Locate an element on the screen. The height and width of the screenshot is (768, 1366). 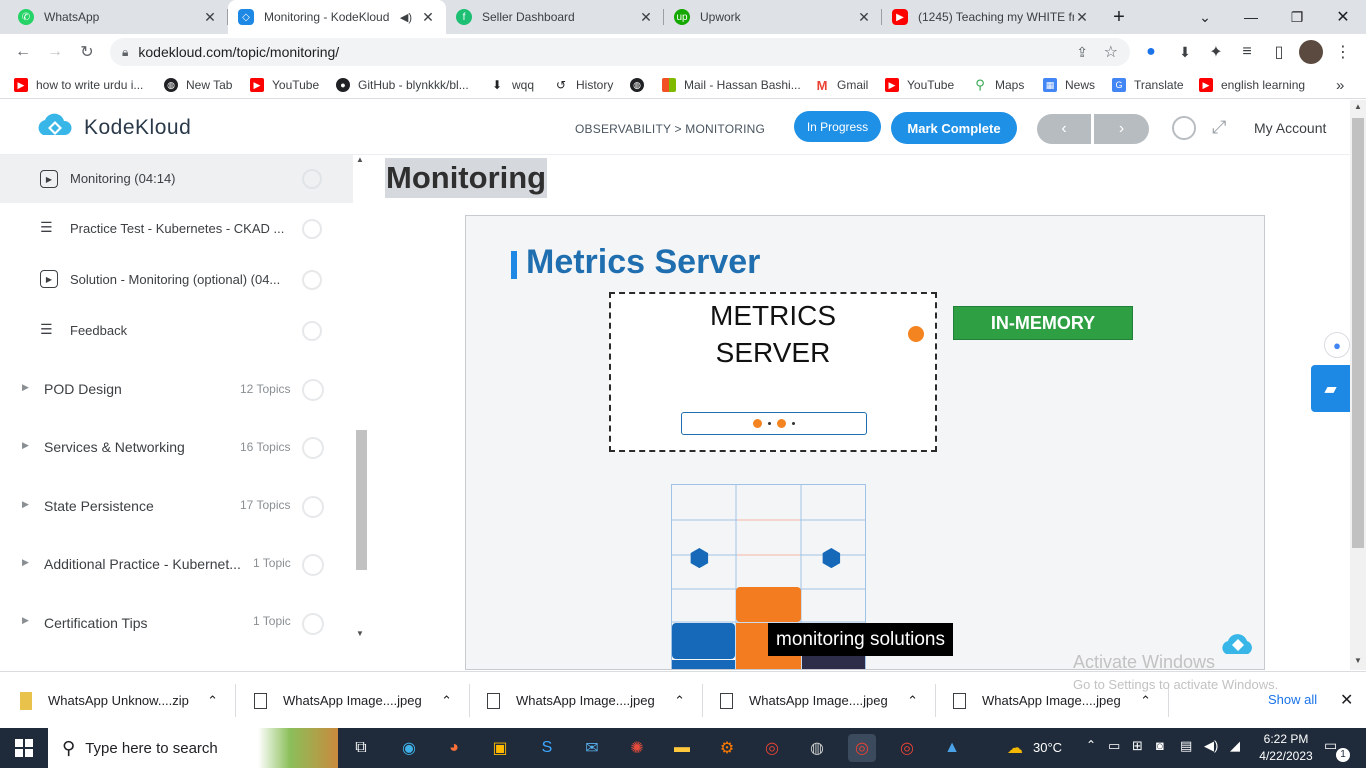
windows-start-icon is located at coordinates (24, 748).